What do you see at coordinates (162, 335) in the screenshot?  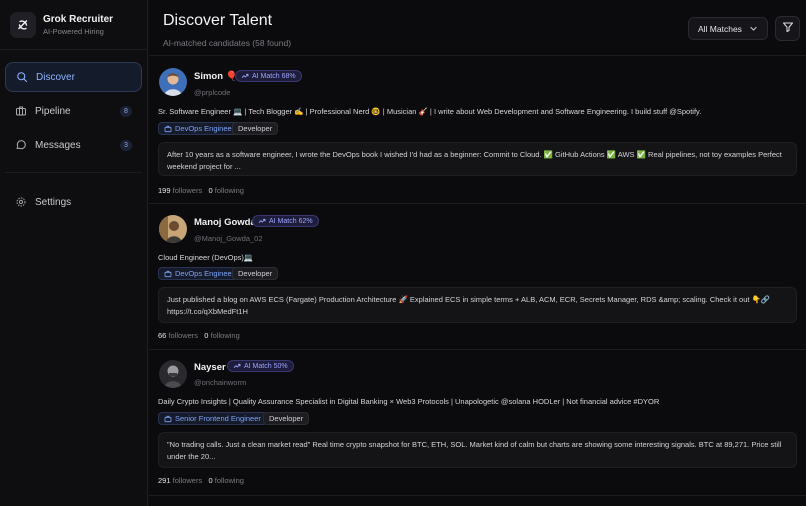 I see `followers-count: 66` at bounding box center [162, 335].